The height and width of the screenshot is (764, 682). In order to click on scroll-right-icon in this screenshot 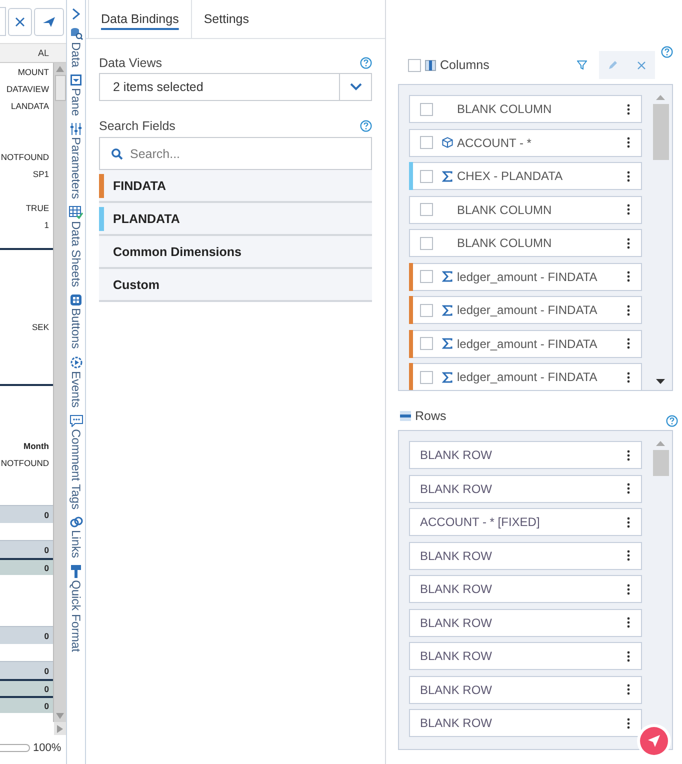, I will do `click(60, 728)`.